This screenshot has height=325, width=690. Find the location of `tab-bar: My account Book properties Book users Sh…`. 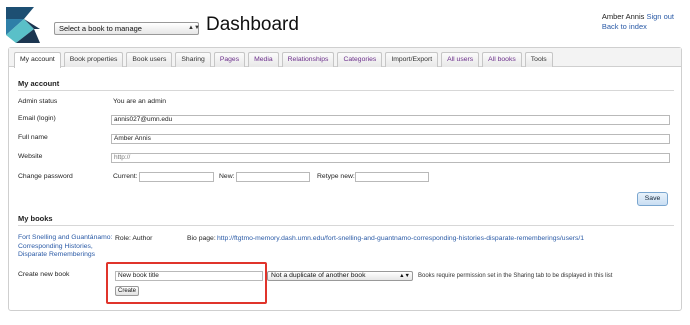

tab-bar: My account Book properties Book users Sh… is located at coordinates (345, 58).